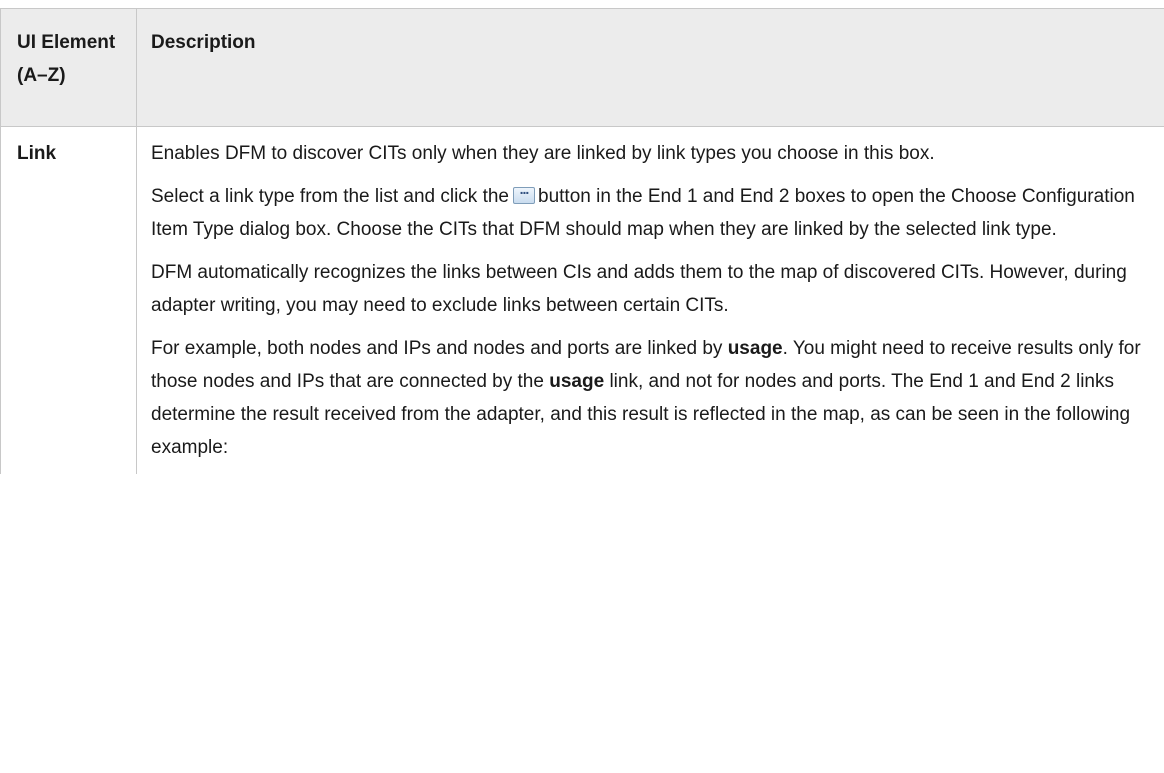 The width and height of the screenshot is (1164, 773). What do you see at coordinates (577, 381) in the screenshot?
I see `keyword-usage-2: usage` at bounding box center [577, 381].